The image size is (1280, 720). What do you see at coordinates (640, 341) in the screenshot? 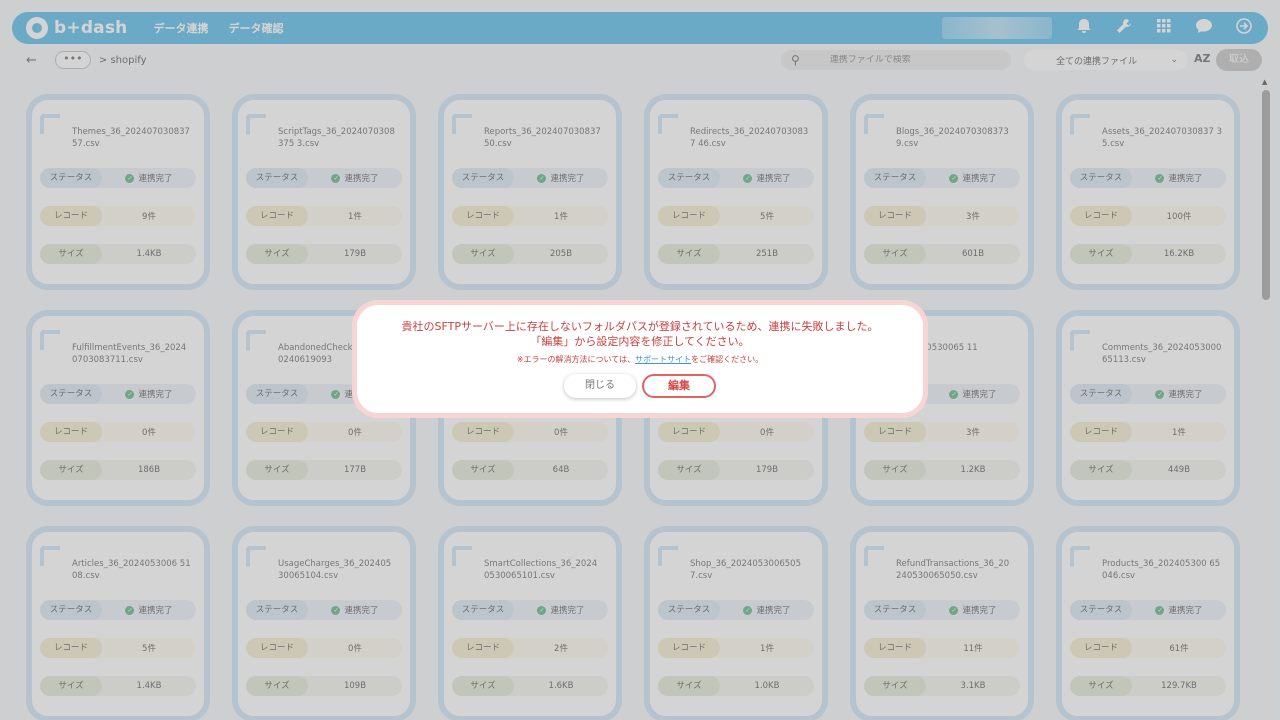
I see `error-message-line2: 「編集」から設定内容を修正してください。` at bounding box center [640, 341].